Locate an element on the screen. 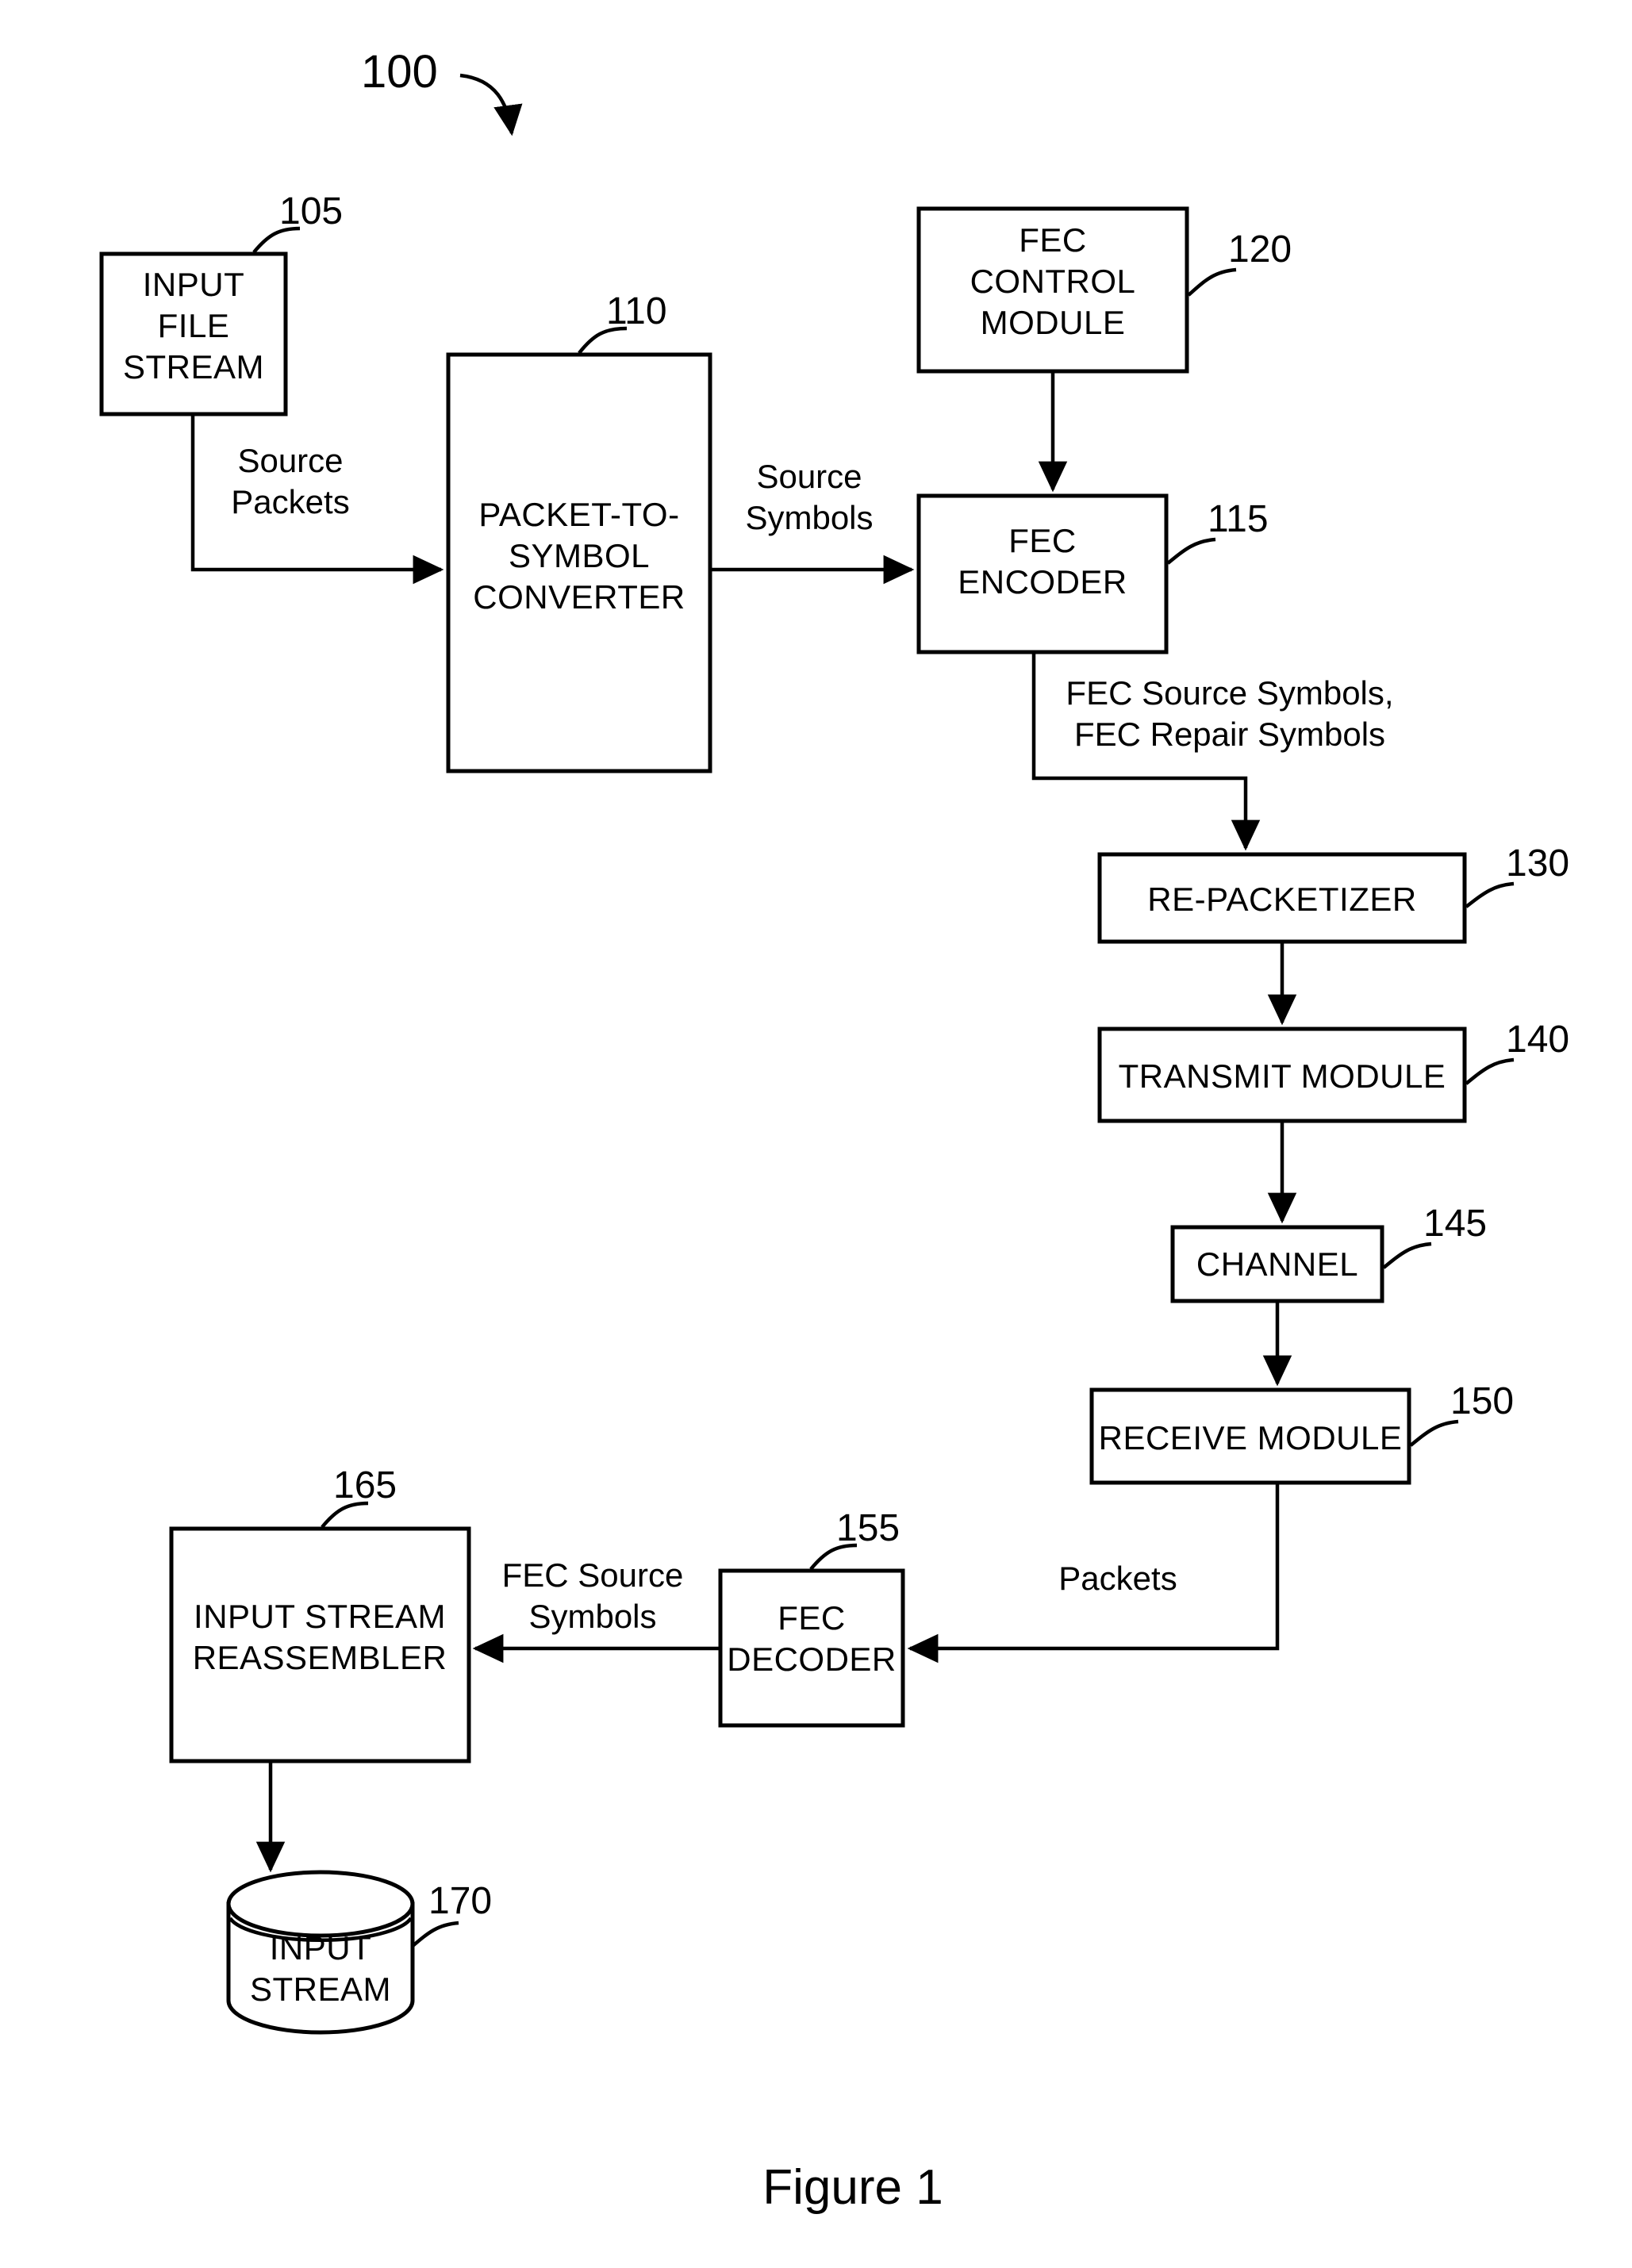 Image resolution: width=1632 pixels, height=2268 pixels. block-input-stream-store-line-2: STREAM is located at coordinates (320, 1990).